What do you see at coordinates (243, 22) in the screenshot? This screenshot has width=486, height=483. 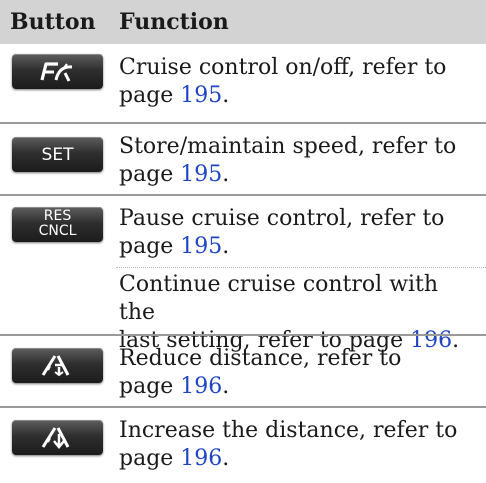 I see `table-header: Button Function` at bounding box center [243, 22].